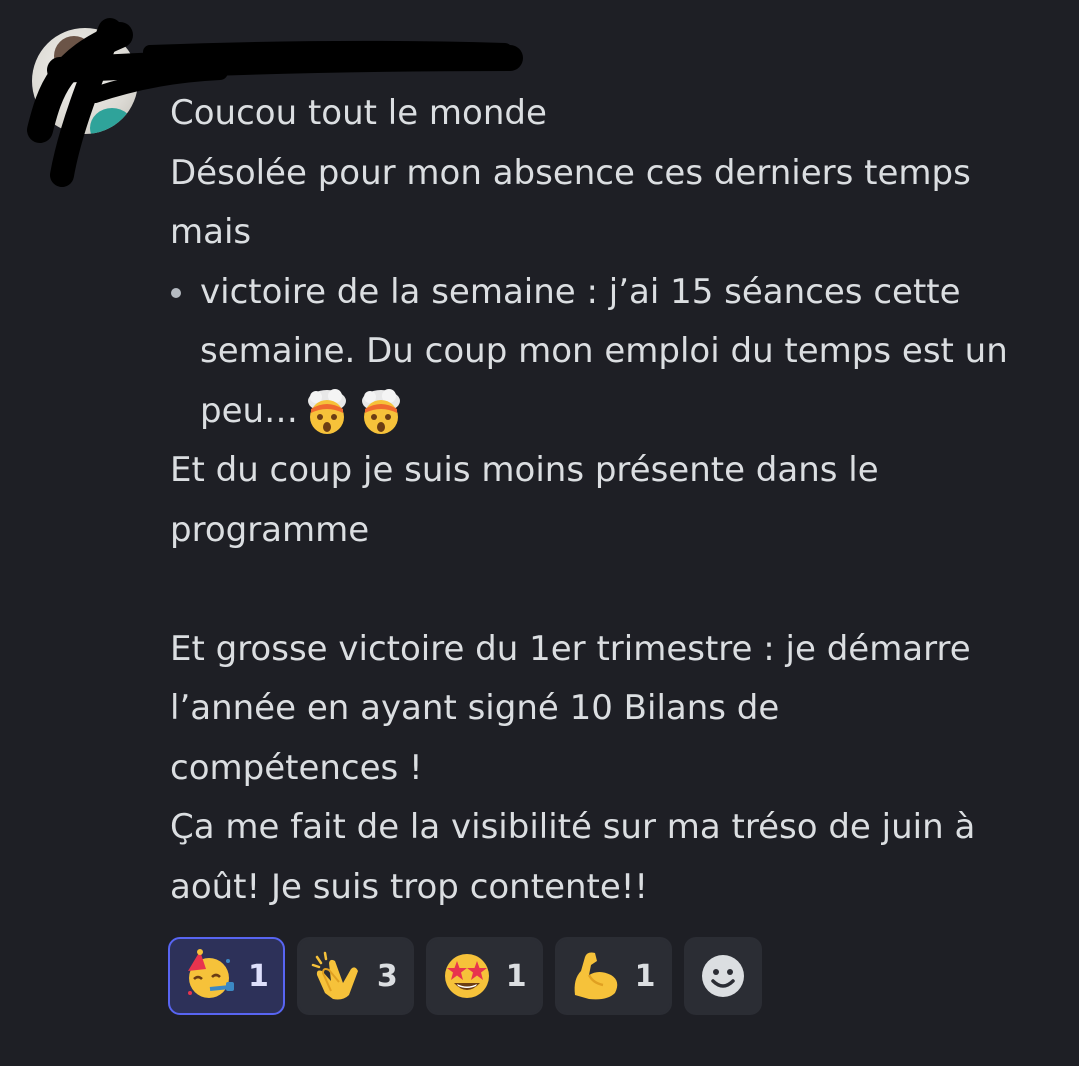 This screenshot has width=1079, height=1066. I want to click on bullet-icon, so click(176, 292).